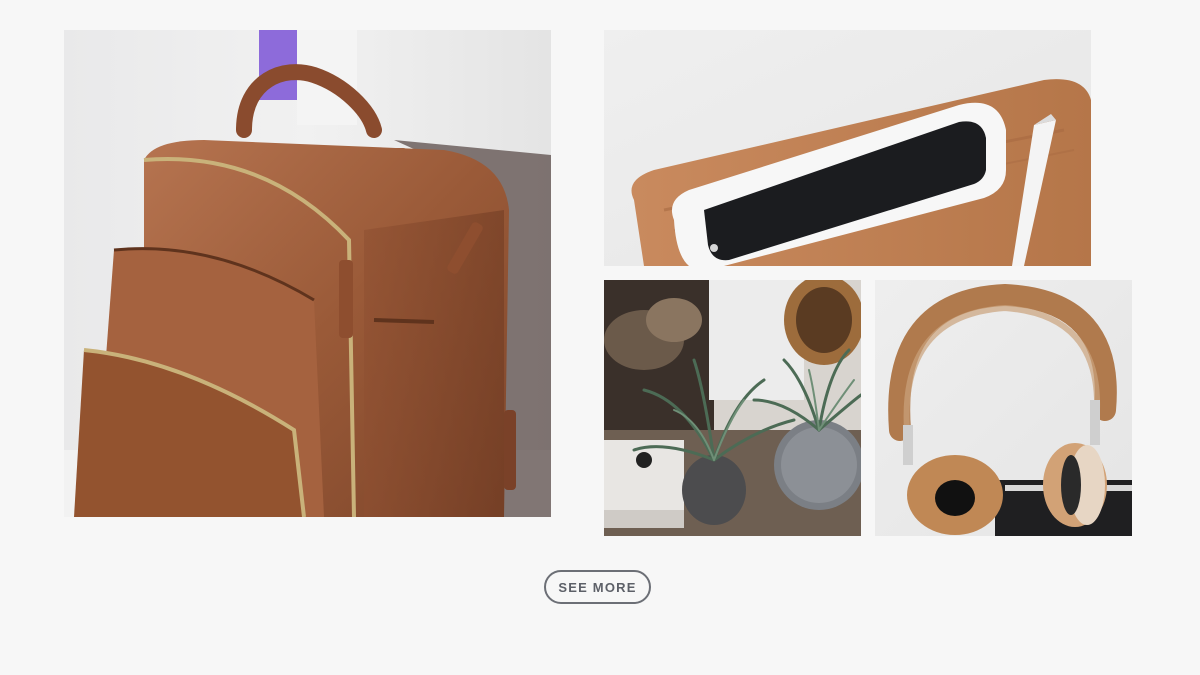  I want to click on headphones-illustration, so click(1003, 408).